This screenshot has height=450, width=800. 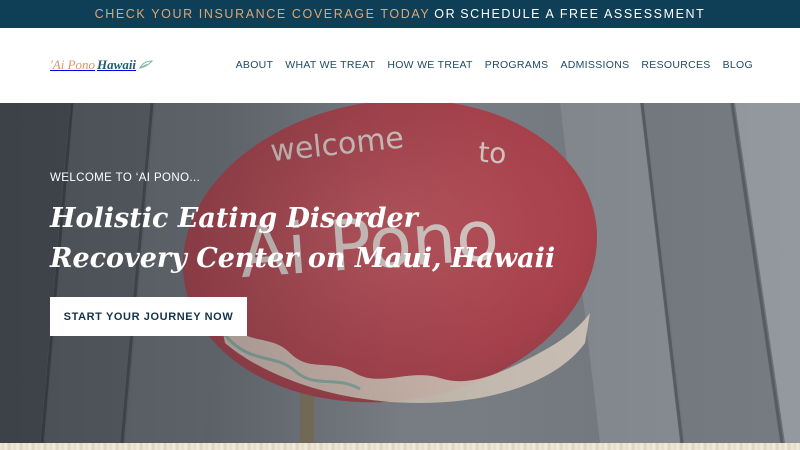 I want to click on hero-title-line1: Holistic Eating Disorder, so click(x=234, y=218).